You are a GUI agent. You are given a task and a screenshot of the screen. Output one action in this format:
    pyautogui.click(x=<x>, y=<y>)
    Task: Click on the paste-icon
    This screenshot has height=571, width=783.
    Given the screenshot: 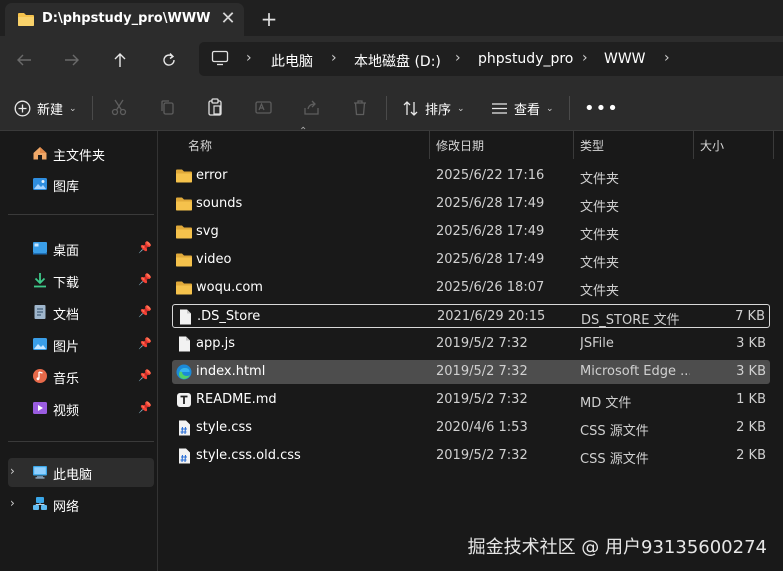 What is the action you would take?
    pyautogui.click(x=215, y=107)
    